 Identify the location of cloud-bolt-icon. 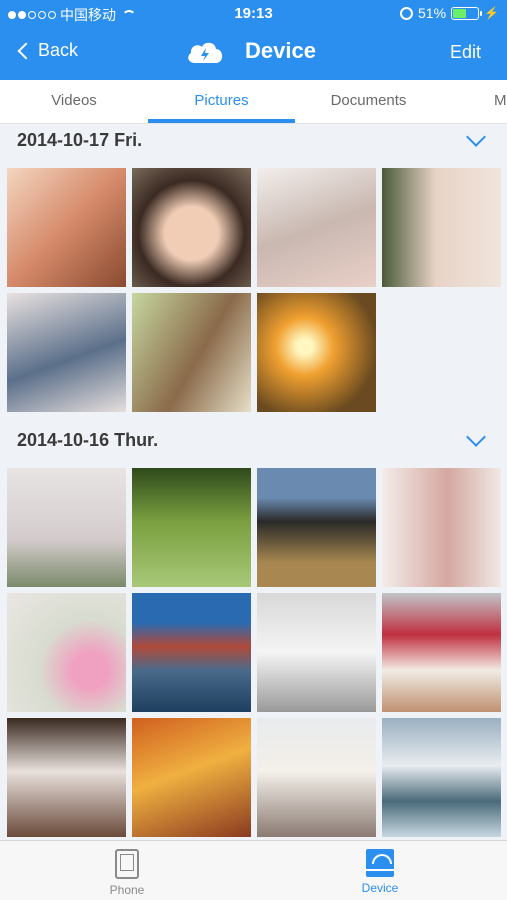
(205, 51).